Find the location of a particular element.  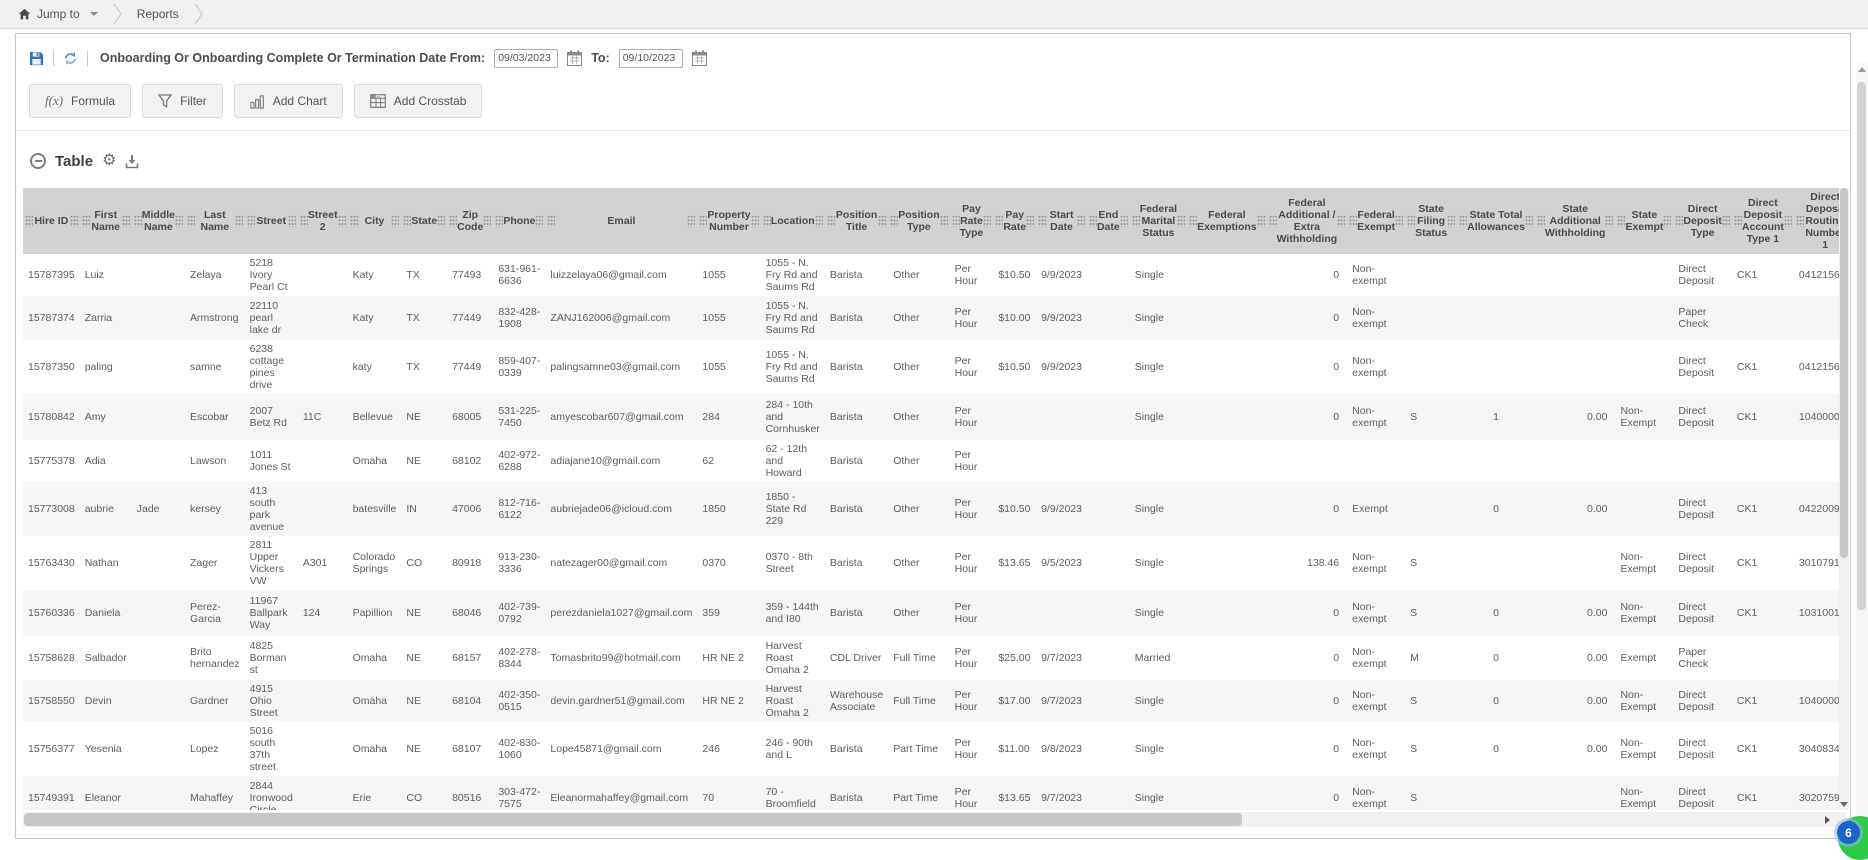

table-vertical-scrollbar is located at coordinates (1844, 499).